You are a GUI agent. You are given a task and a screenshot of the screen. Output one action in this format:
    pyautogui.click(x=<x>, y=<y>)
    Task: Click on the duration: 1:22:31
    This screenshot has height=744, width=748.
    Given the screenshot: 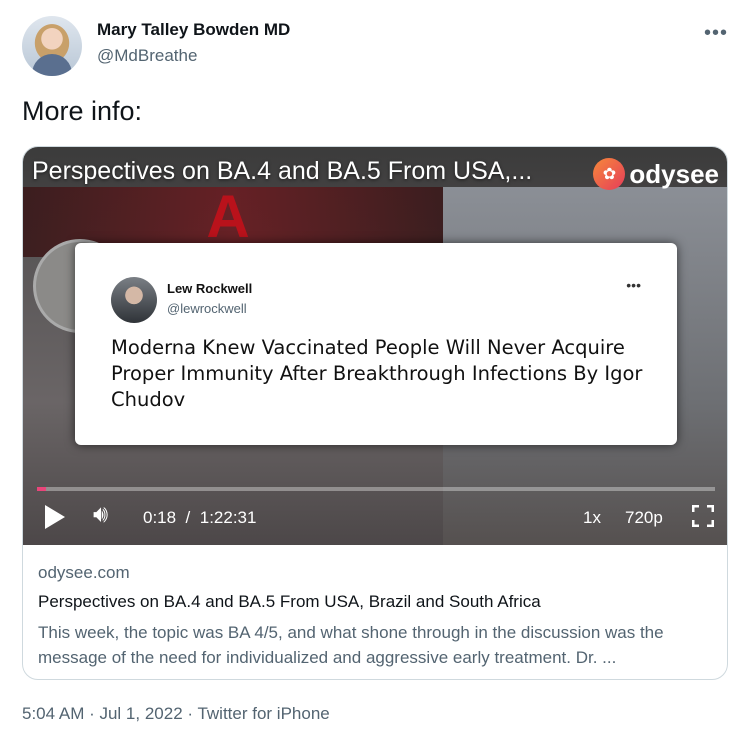 What is the action you would take?
    pyautogui.click(x=228, y=517)
    